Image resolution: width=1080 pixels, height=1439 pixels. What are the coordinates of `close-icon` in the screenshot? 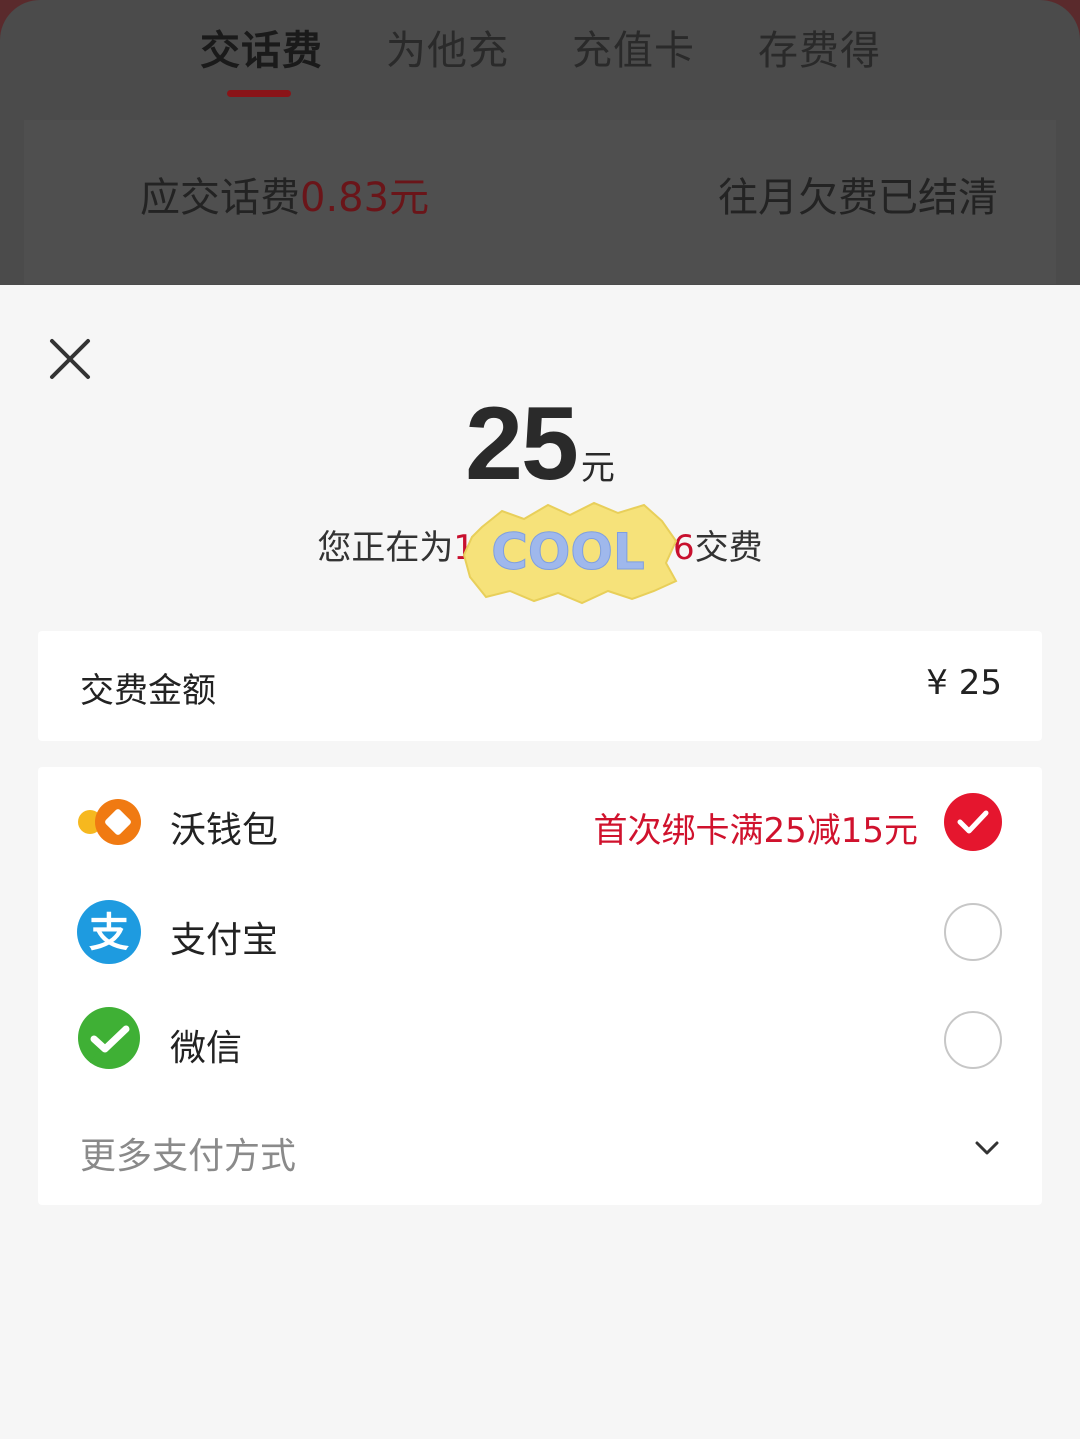 It's located at (70, 359).